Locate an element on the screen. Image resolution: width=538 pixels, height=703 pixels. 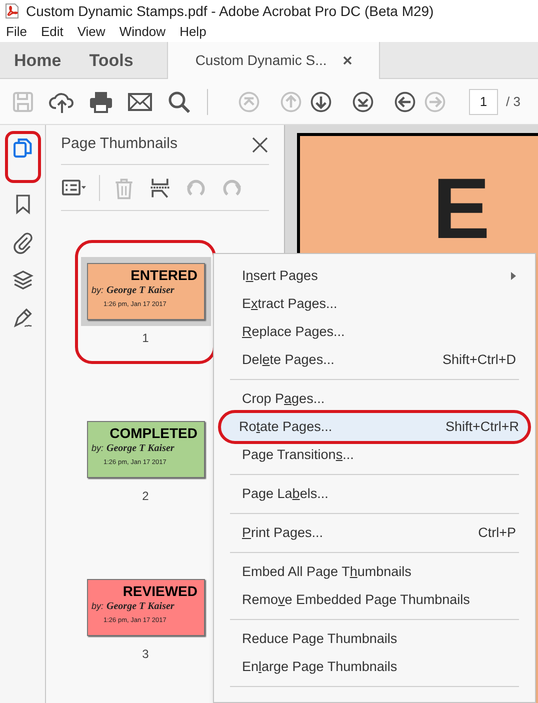
page-count: / 3 is located at coordinates (513, 101).